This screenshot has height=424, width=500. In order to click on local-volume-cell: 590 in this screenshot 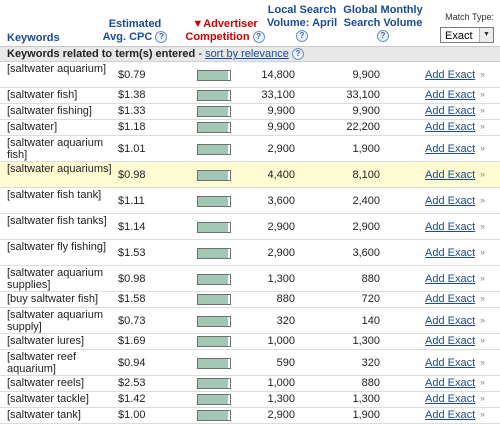, I will do `click(285, 363)`.